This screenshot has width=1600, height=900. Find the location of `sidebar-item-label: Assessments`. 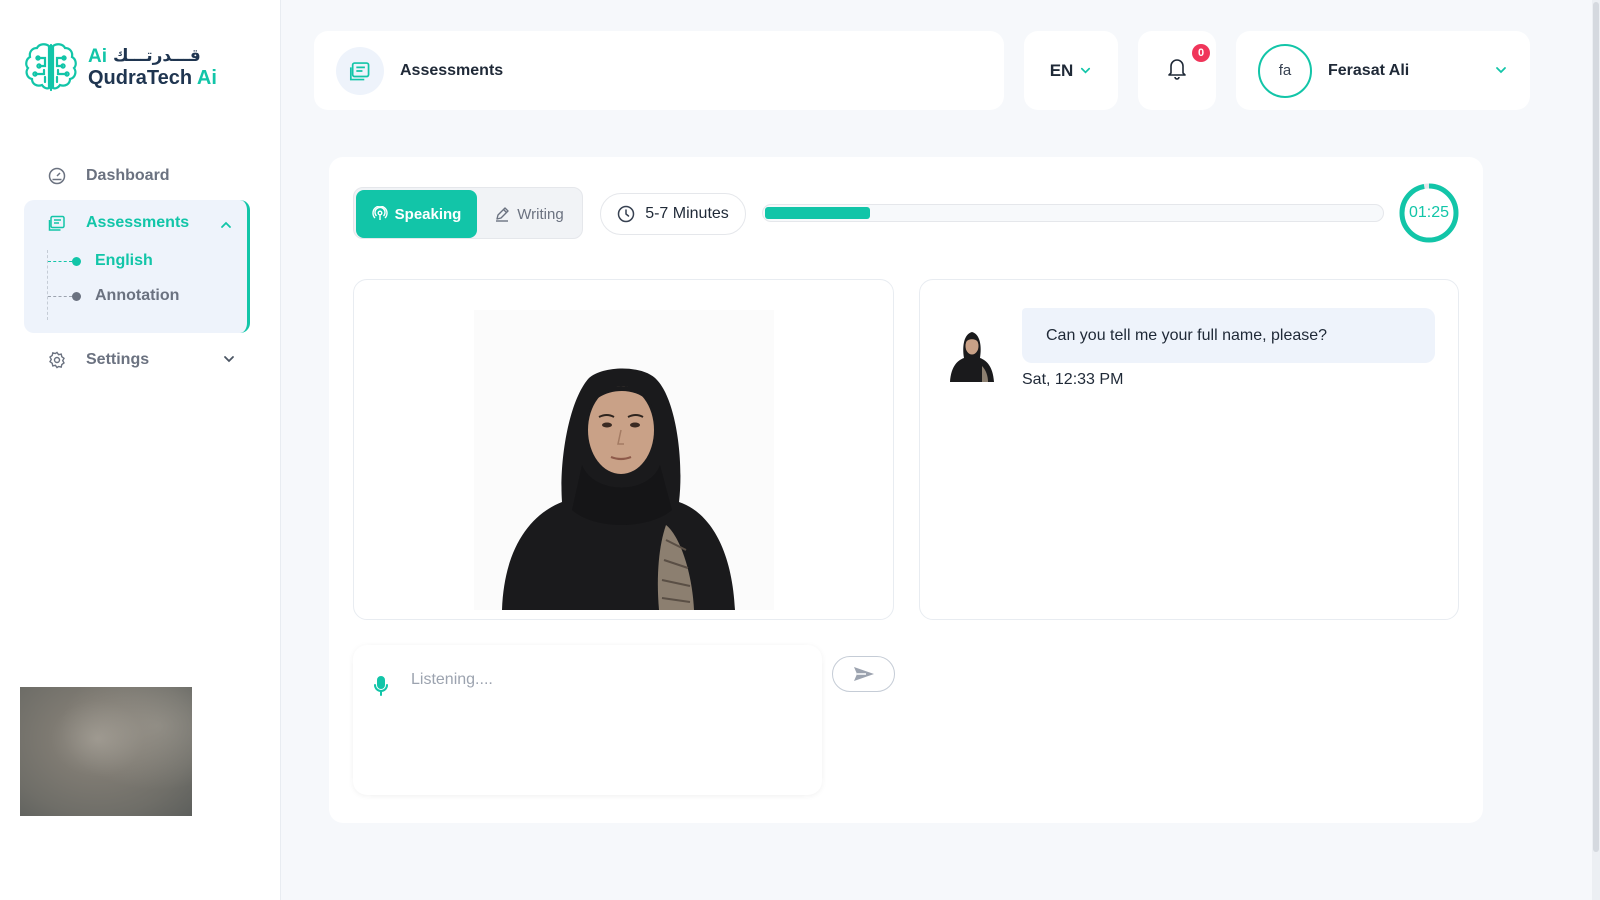

sidebar-item-label: Assessments is located at coordinates (138, 222).